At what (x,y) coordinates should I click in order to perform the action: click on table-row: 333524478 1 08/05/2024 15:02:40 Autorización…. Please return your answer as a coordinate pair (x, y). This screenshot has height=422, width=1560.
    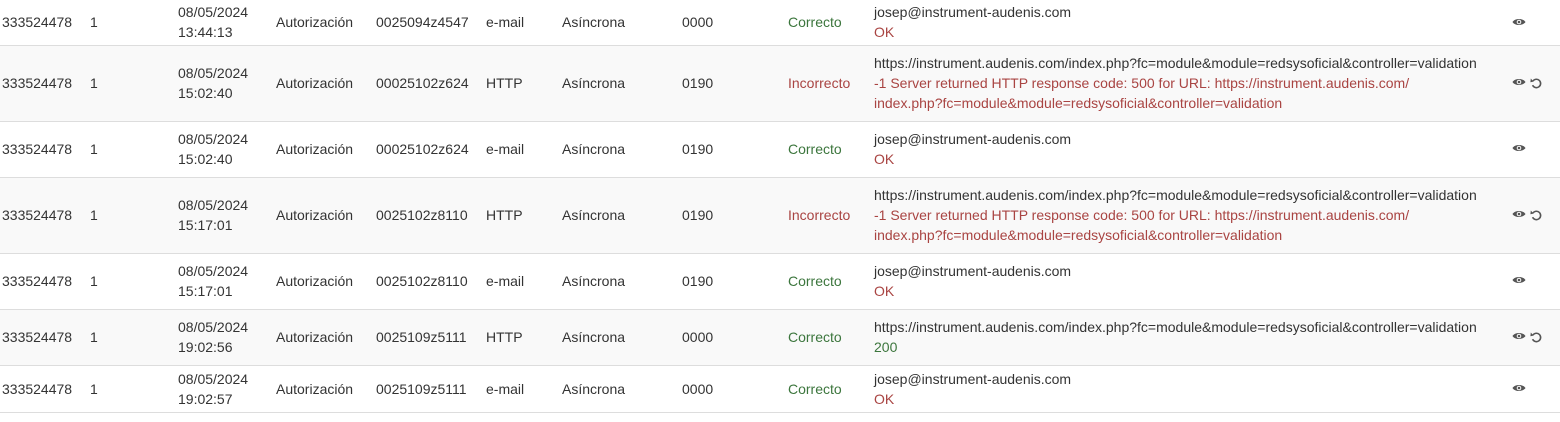
    Looking at the image, I should click on (780, 149).